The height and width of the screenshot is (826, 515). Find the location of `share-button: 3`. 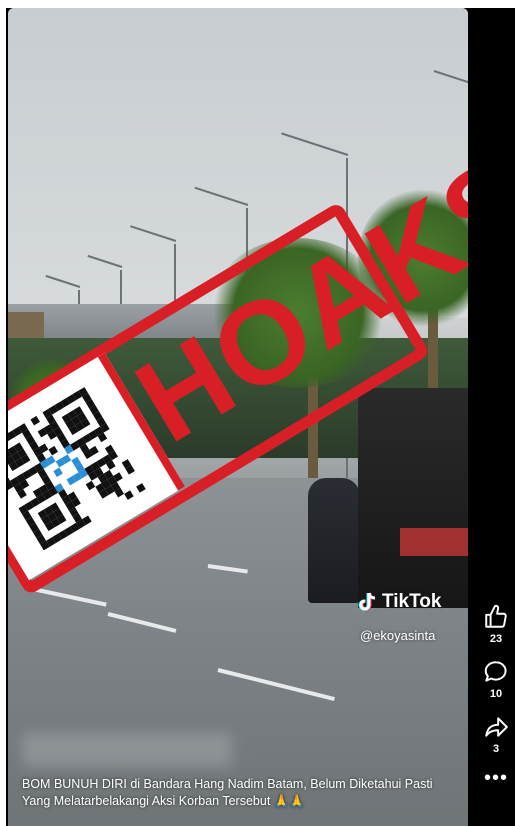

share-button: 3 is located at coordinates (495, 734).